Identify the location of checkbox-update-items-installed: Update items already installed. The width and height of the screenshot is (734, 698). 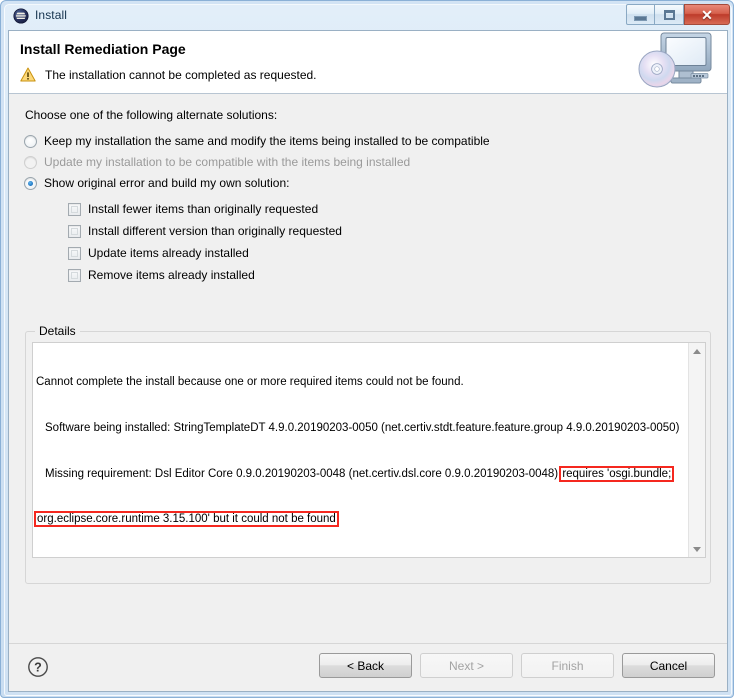
(158, 253).